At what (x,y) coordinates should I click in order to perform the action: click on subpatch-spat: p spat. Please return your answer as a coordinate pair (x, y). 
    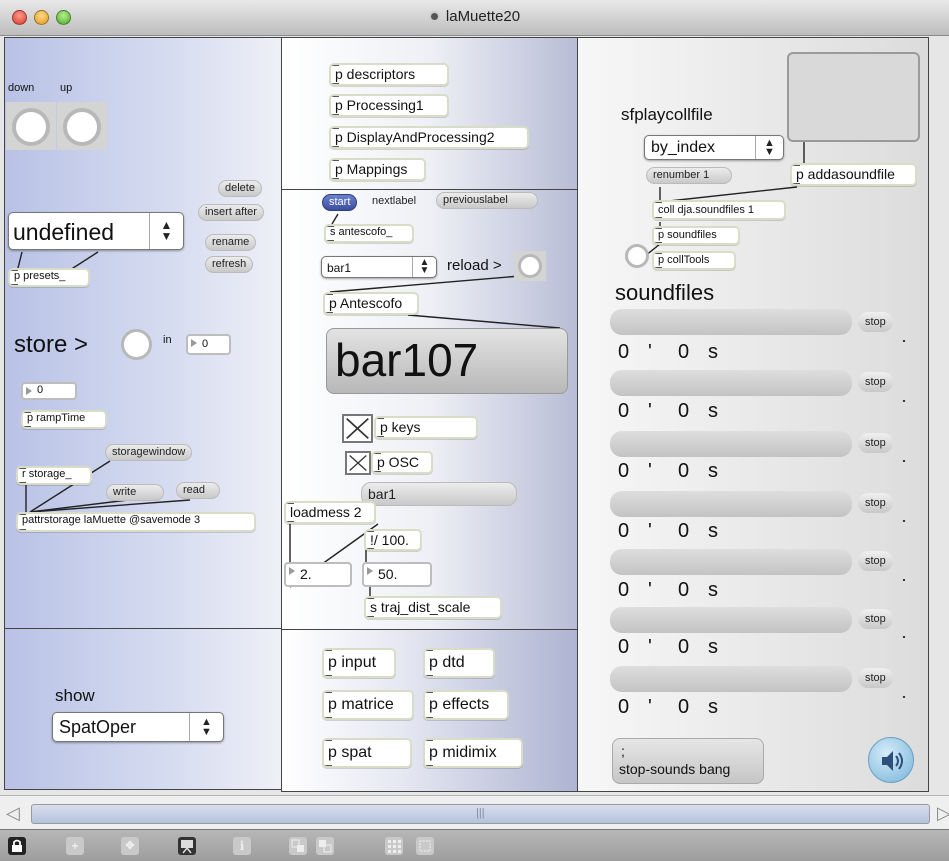
    Looking at the image, I should click on (367, 753).